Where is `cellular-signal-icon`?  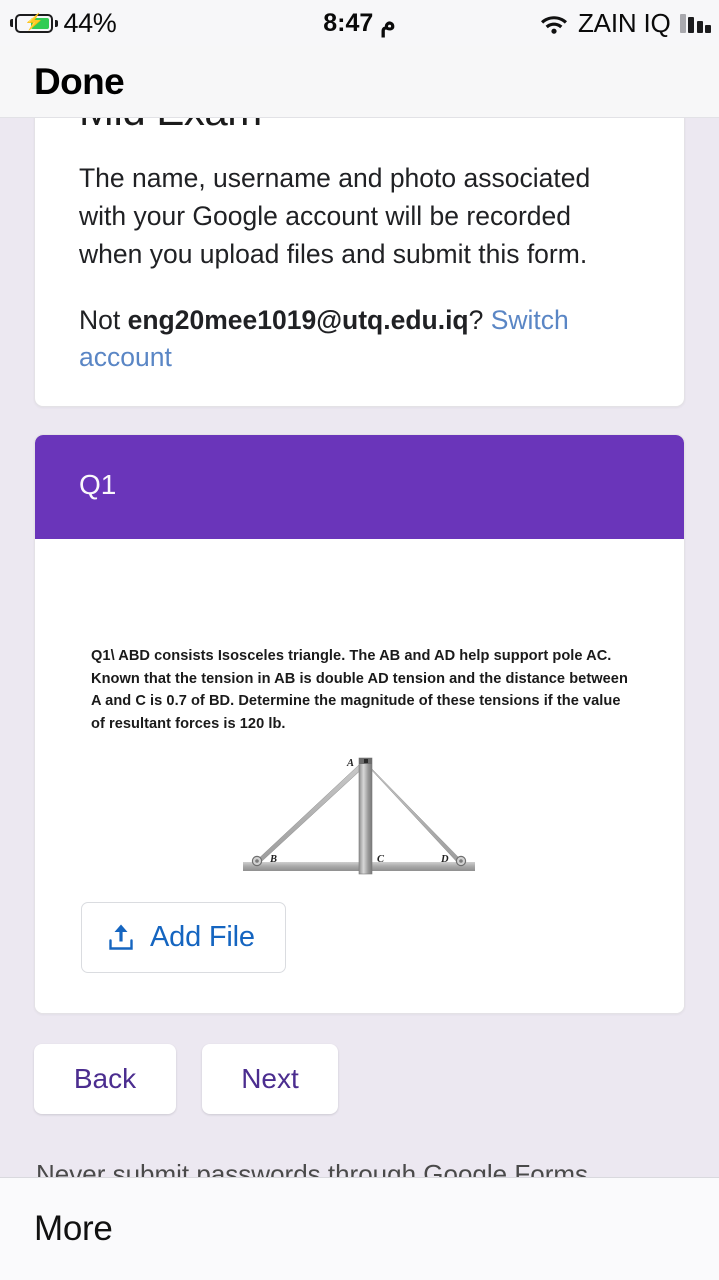
cellular-signal-icon is located at coordinates (695, 23).